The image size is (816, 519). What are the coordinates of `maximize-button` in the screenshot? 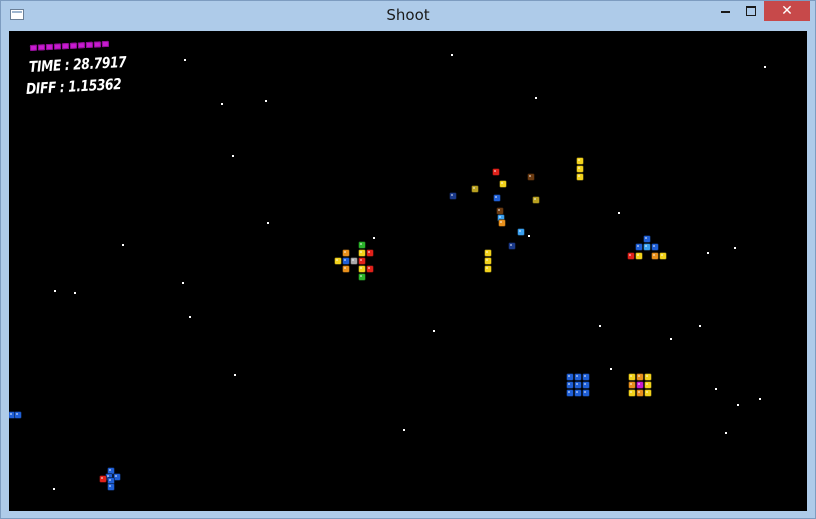 It's located at (751, 11).